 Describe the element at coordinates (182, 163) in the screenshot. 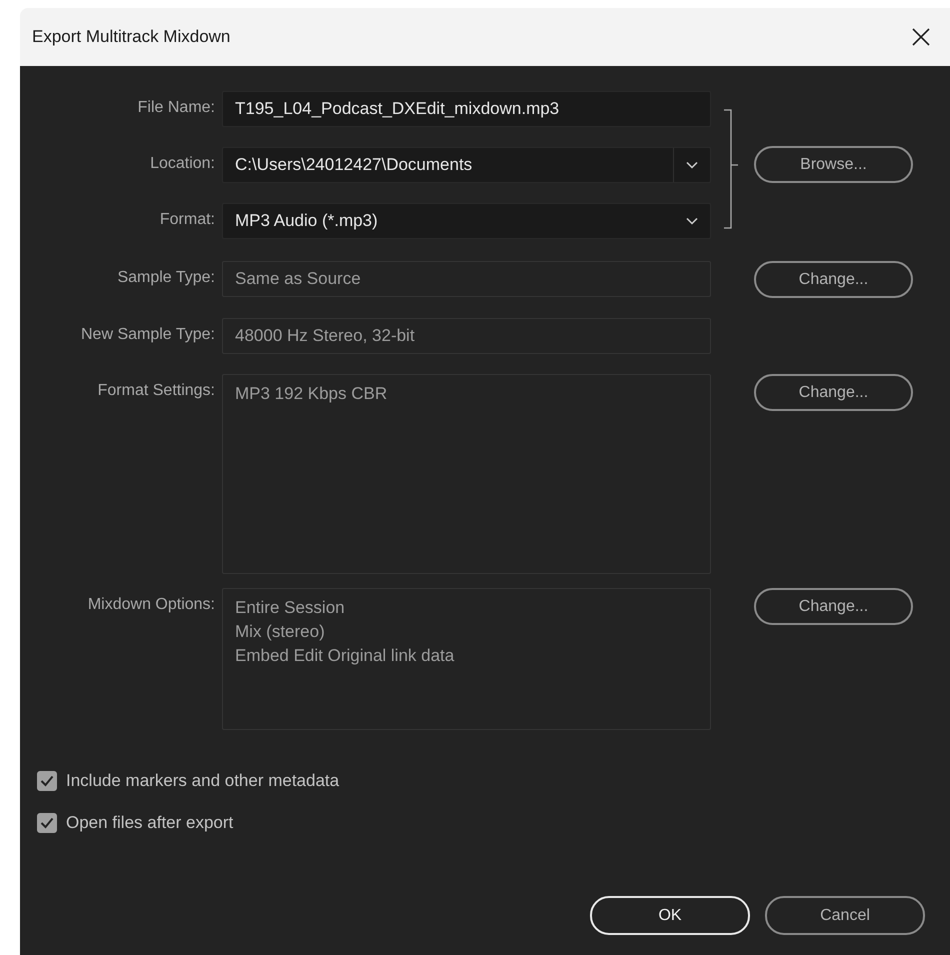

I see `field-label: Location:` at that location.